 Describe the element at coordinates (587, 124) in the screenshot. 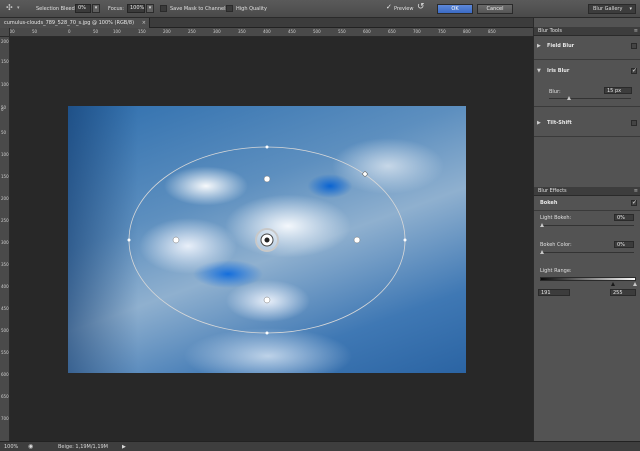

I see `tilt-shift-row: ▶ Tilt-Shift` at that location.